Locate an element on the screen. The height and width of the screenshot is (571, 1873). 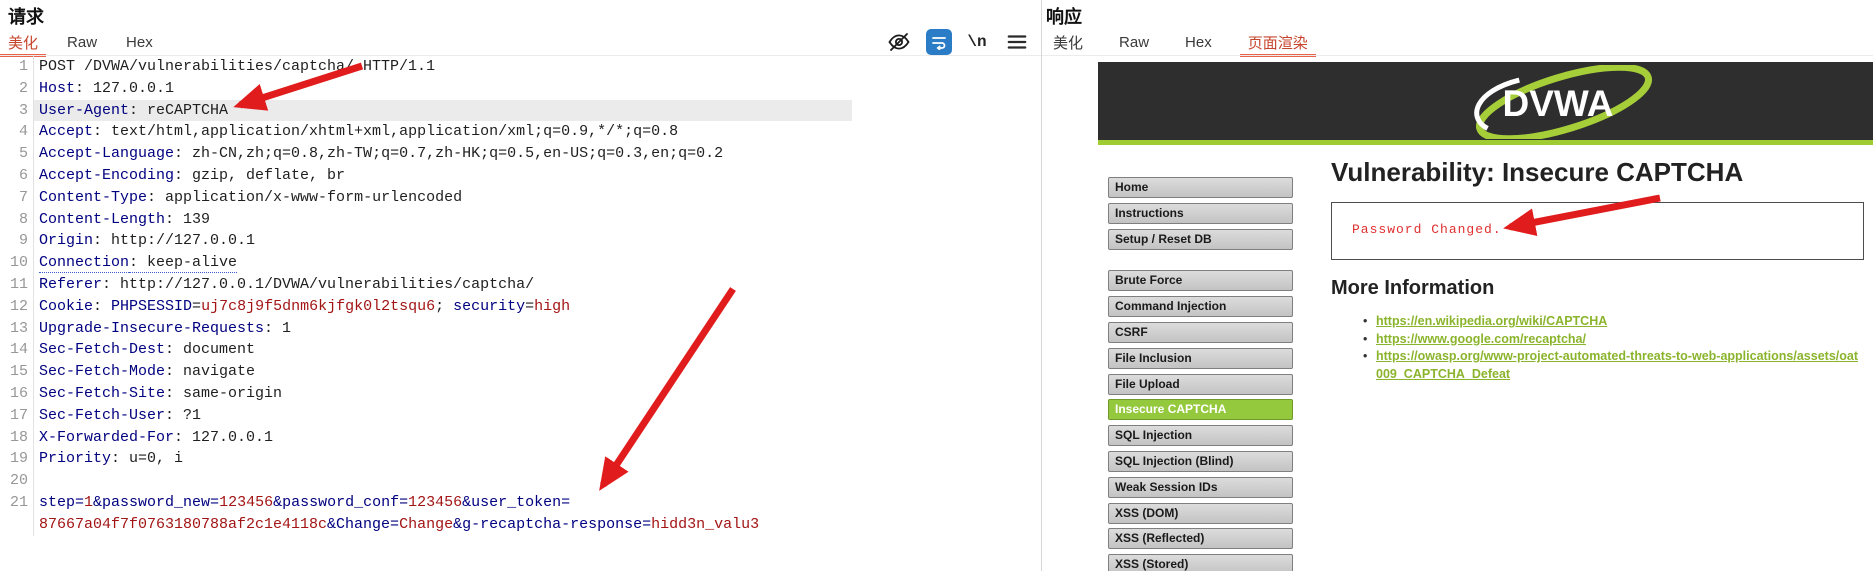
request-tab-bar: 美化 Raw Hex is located at coordinates (76, 43).